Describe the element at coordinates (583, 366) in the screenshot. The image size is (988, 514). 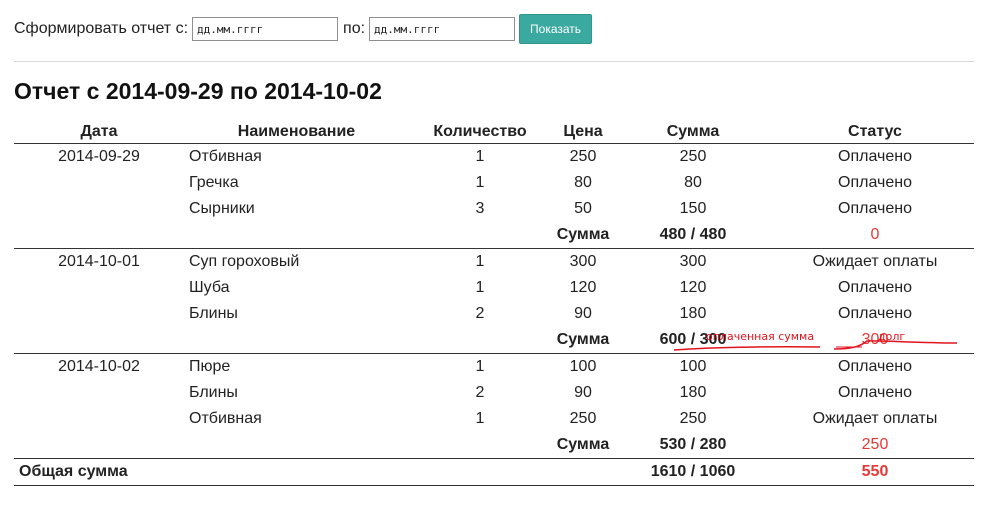
I see `price-cell: 100` at that location.